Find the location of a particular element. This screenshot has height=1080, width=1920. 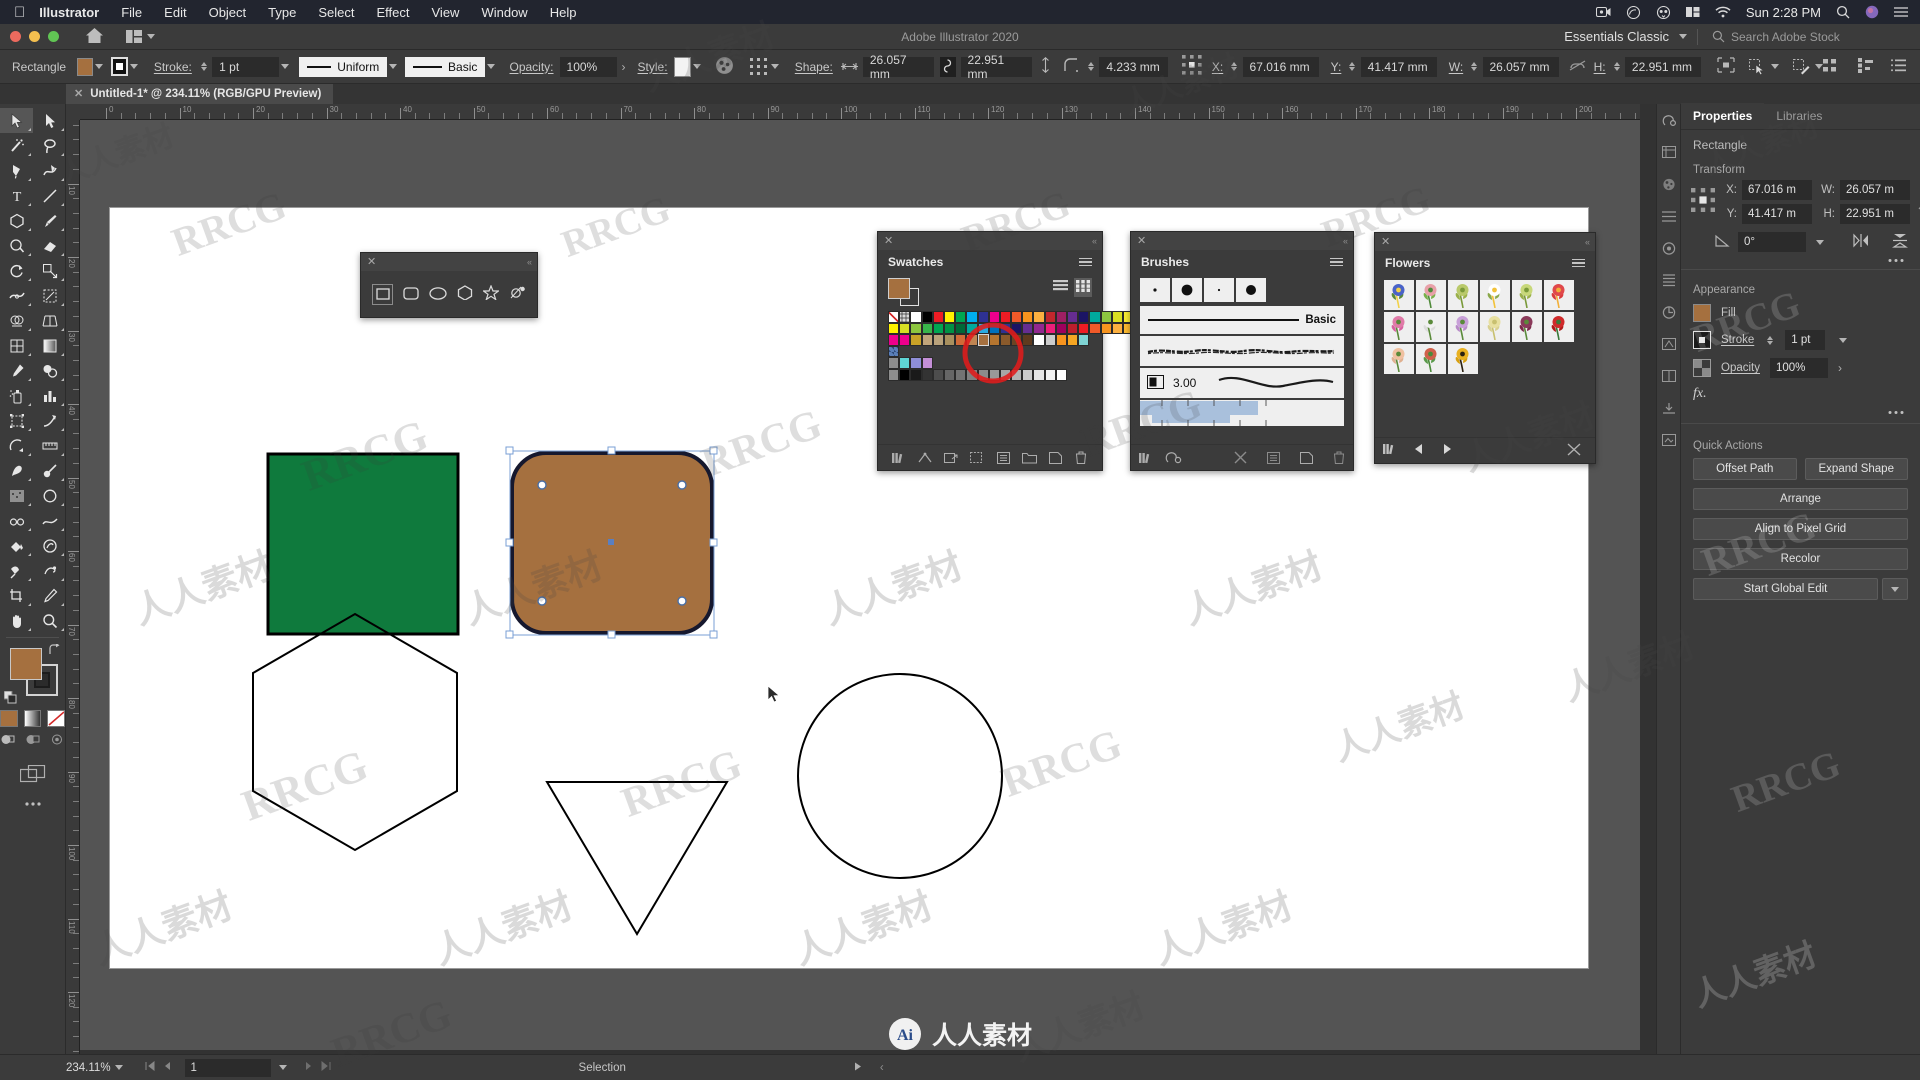

rotation-angle-field: 0° is located at coordinates (1772, 242).